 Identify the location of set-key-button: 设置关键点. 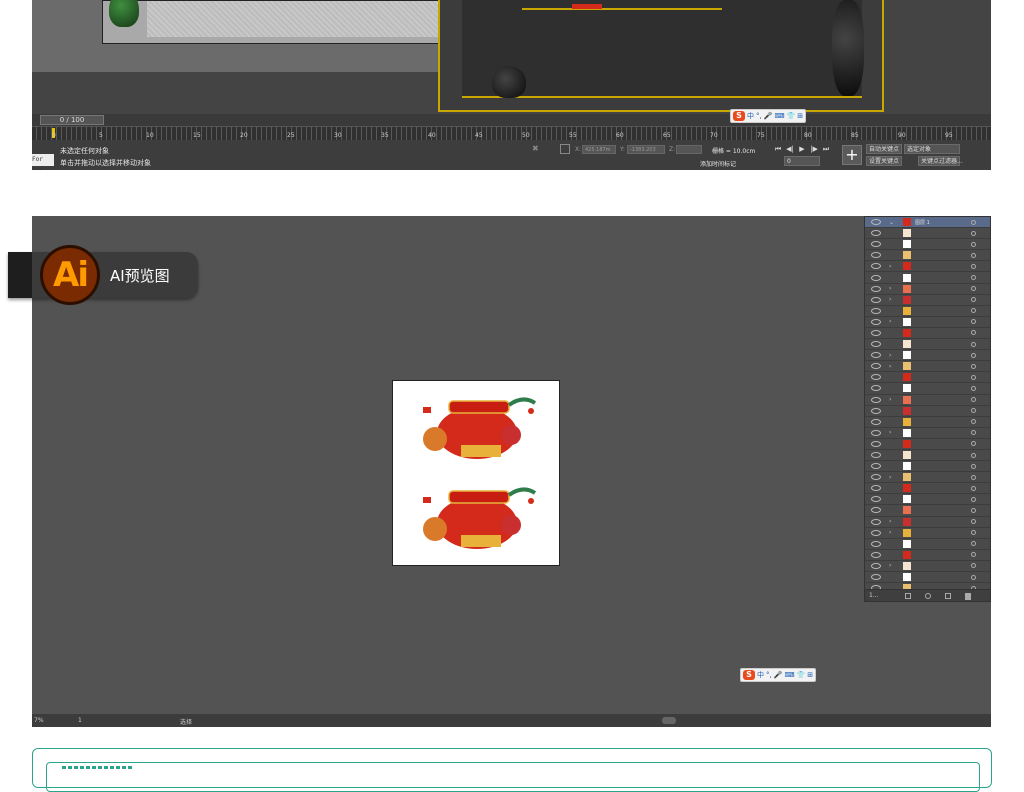
(884, 161).